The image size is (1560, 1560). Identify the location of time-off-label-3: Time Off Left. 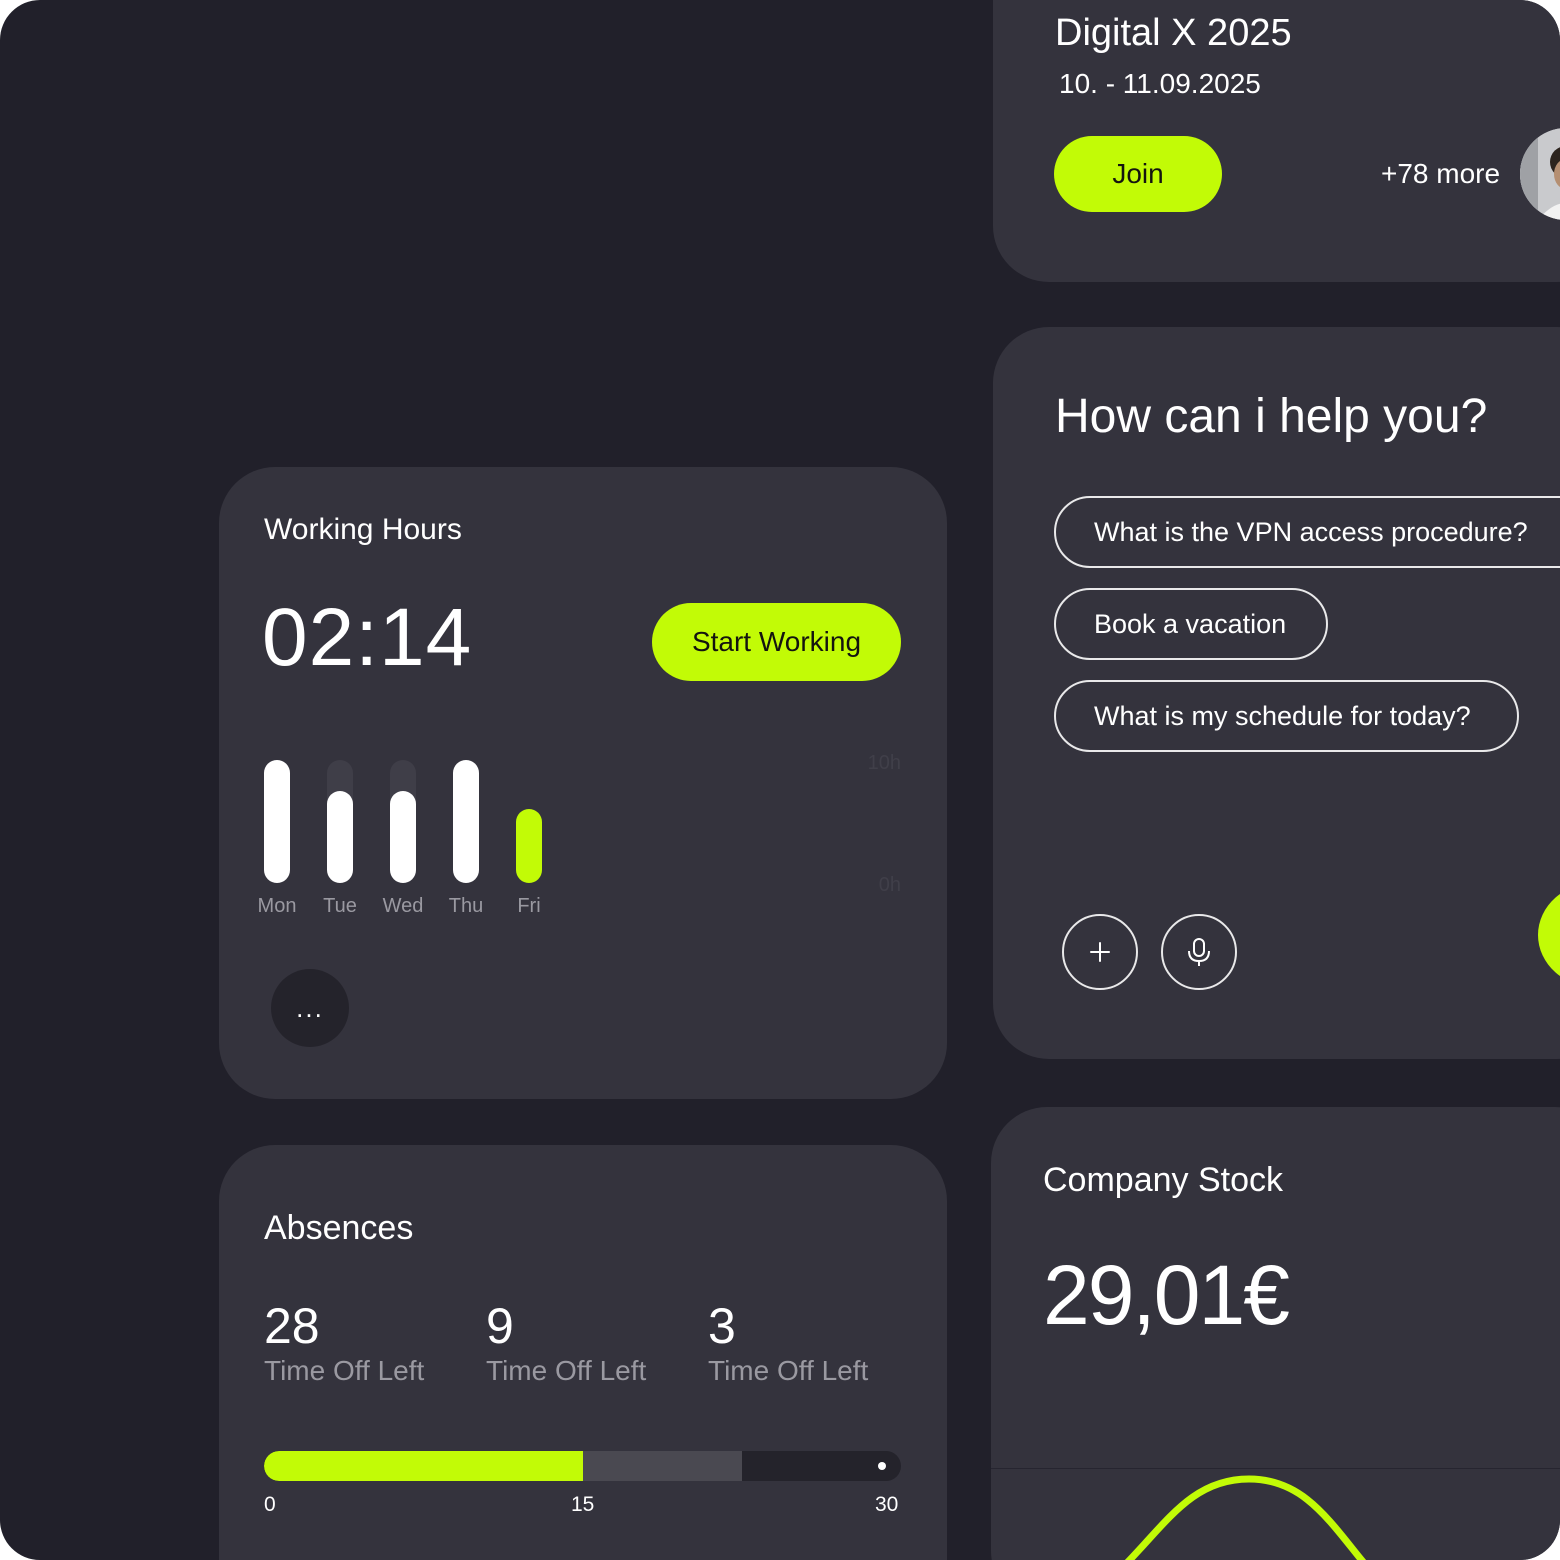
(788, 1370).